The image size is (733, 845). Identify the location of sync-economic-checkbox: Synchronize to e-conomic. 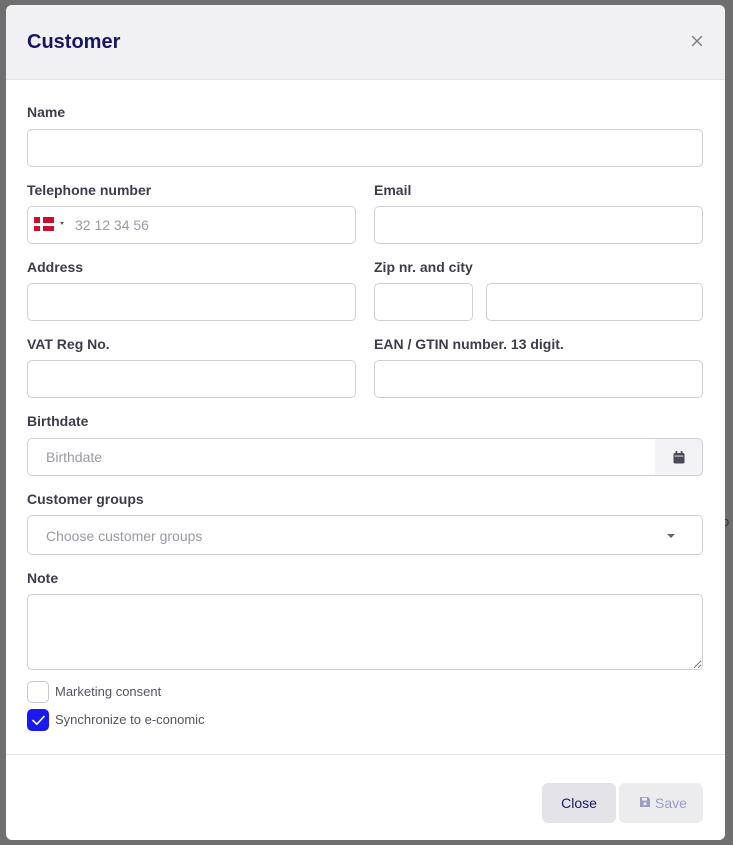
(137, 720).